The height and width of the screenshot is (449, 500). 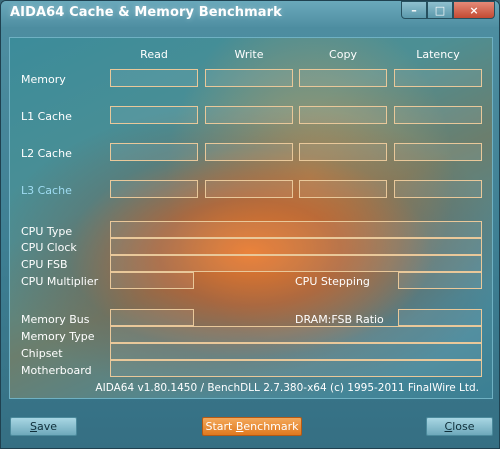 I want to click on column-header-copy: Copy, so click(x=343, y=54).